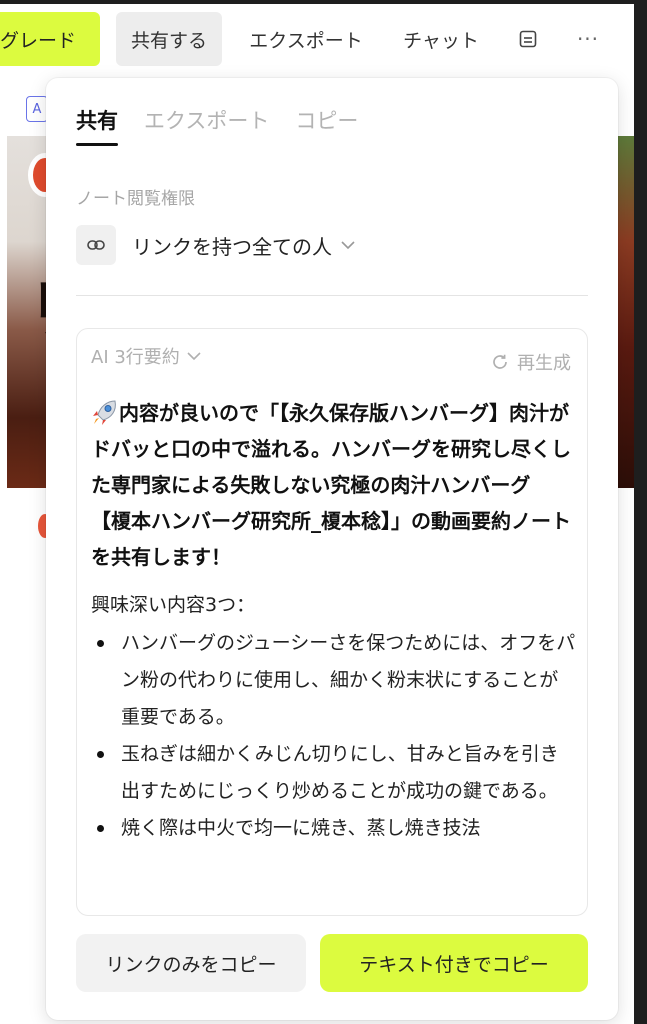 The width and height of the screenshot is (647, 1024). Describe the element at coordinates (169, 39) in the screenshot. I see `share-button: 共有する` at that location.